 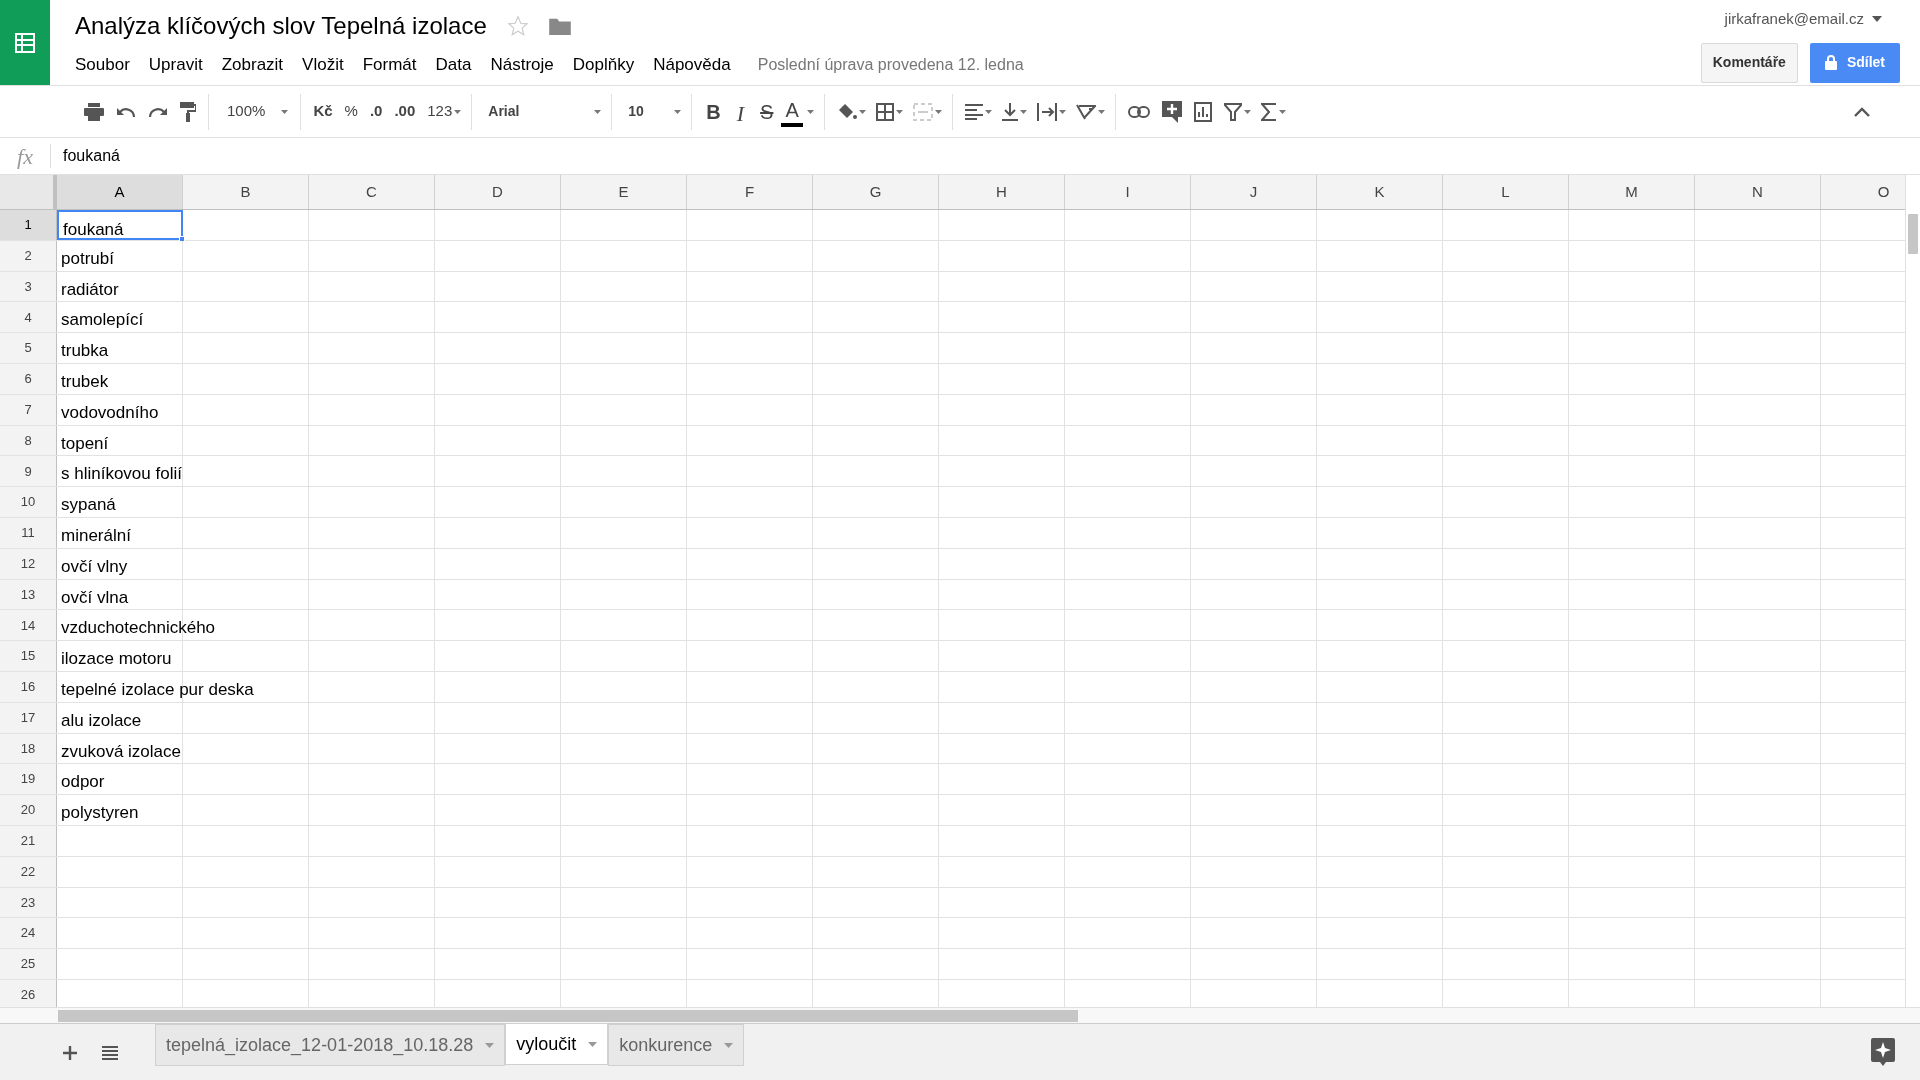 I want to click on cell-text: minerální, so click(x=96, y=535).